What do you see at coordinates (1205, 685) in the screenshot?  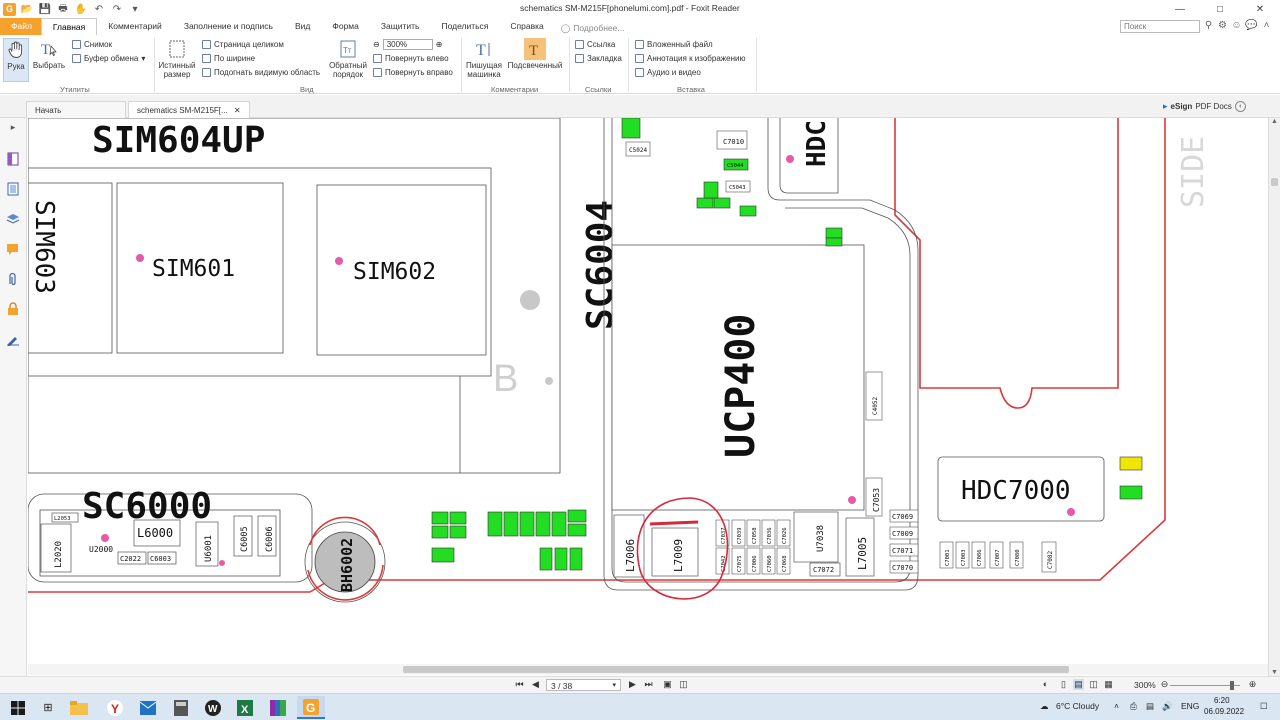 I see `zoom-slider` at bounding box center [1205, 685].